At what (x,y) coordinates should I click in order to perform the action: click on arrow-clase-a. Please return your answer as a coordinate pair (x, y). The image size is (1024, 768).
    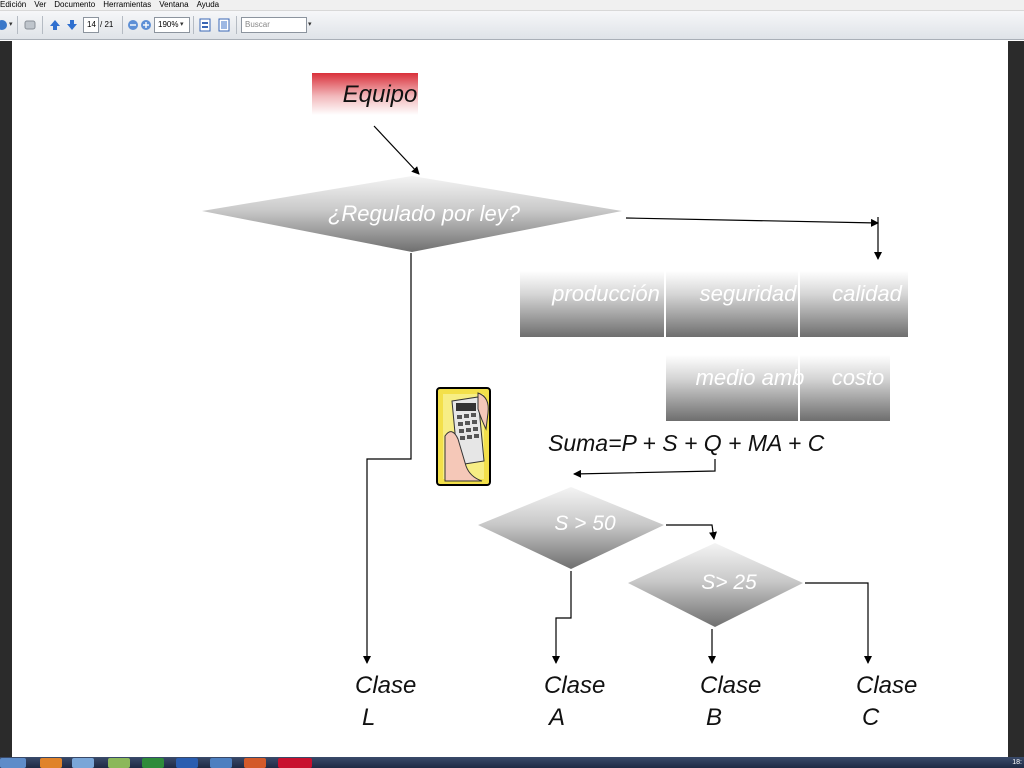
    Looking at the image, I should click on (562, 617).